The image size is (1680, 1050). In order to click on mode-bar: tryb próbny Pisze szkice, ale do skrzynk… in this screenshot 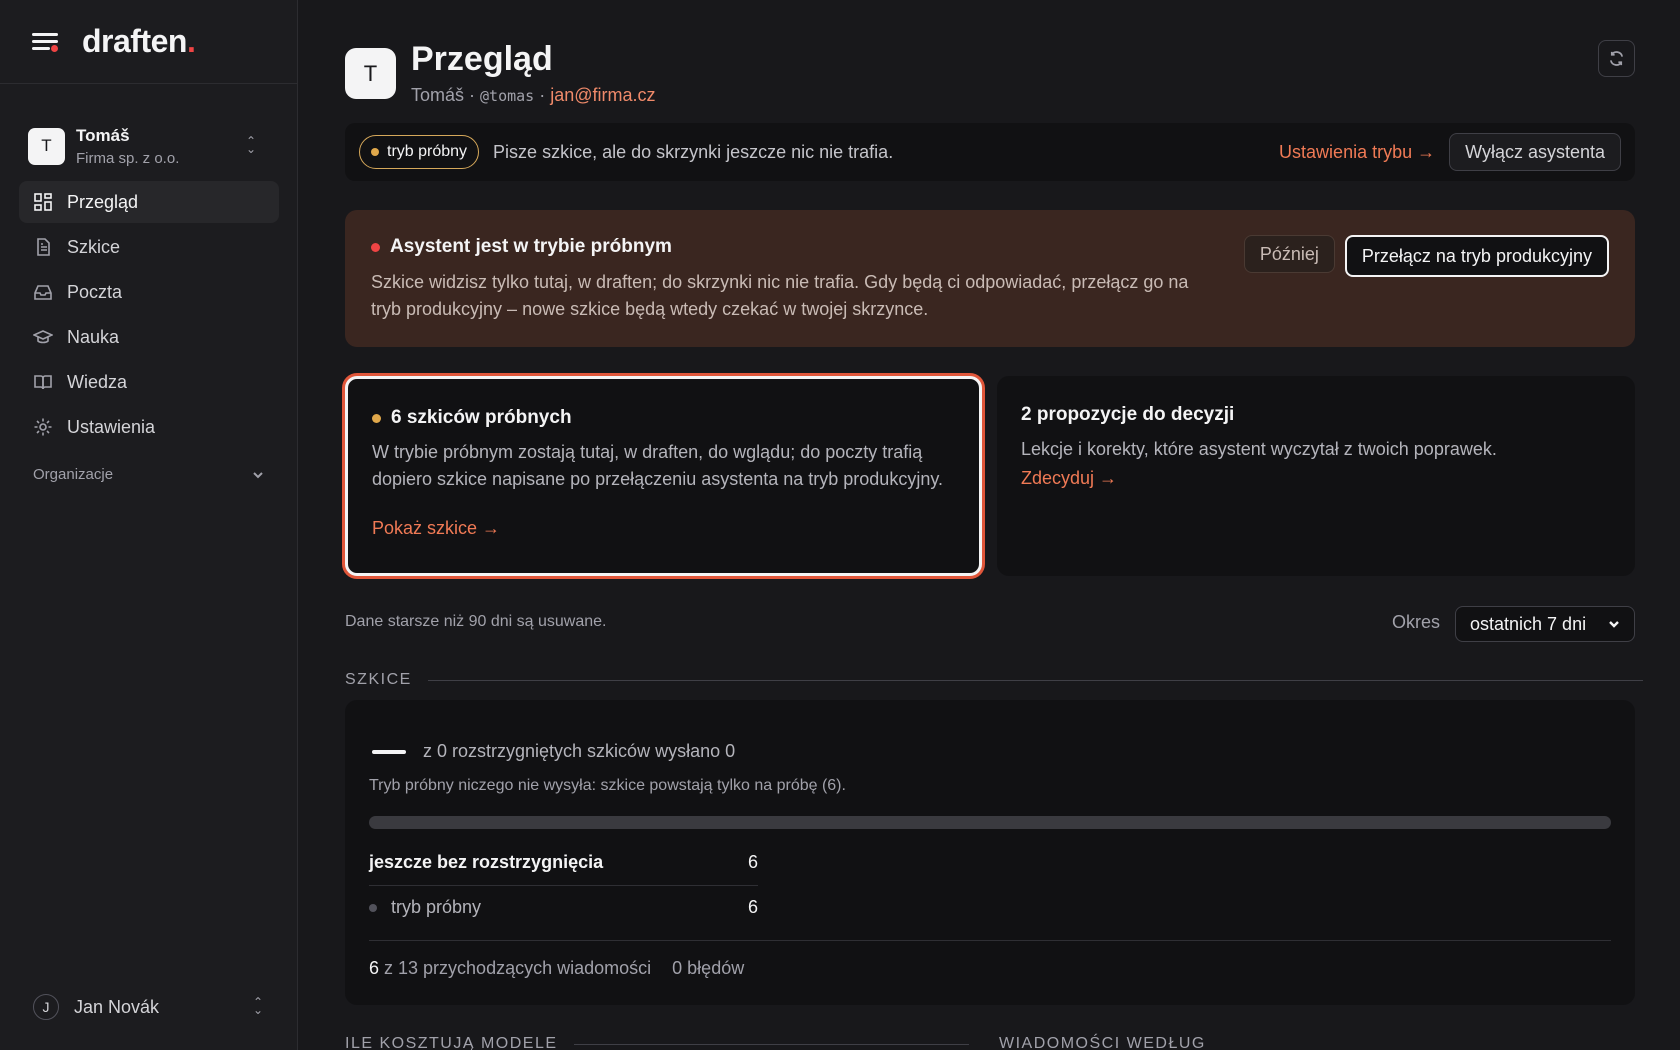, I will do `click(990, 152)`.